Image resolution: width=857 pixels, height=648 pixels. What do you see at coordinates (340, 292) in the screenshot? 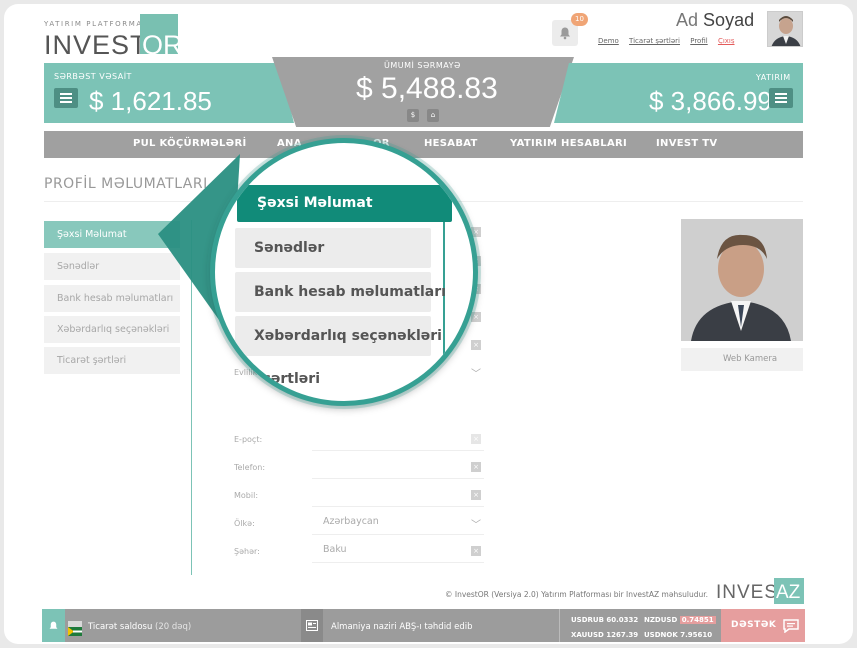
I see `magnified-item-bank-details: Bank hesab məlumatları` at bounding box center [340, 292].